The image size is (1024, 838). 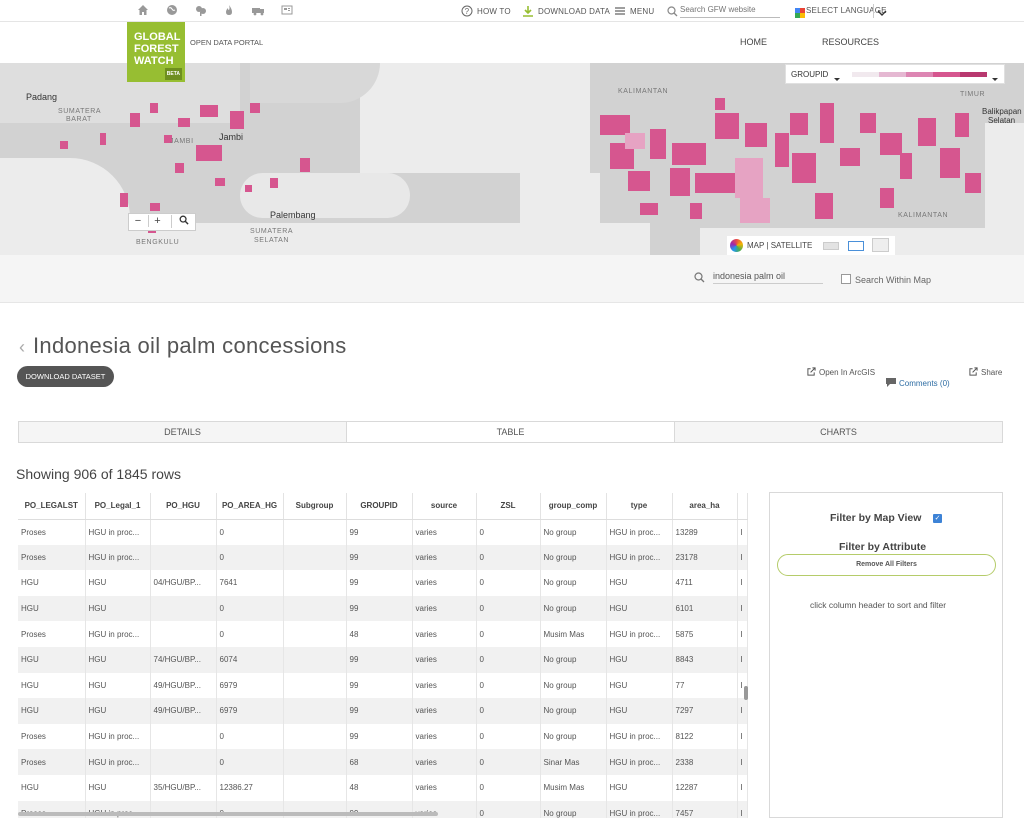 I want to click on tab-charts: CHARTS, so click(x=838, y=432).